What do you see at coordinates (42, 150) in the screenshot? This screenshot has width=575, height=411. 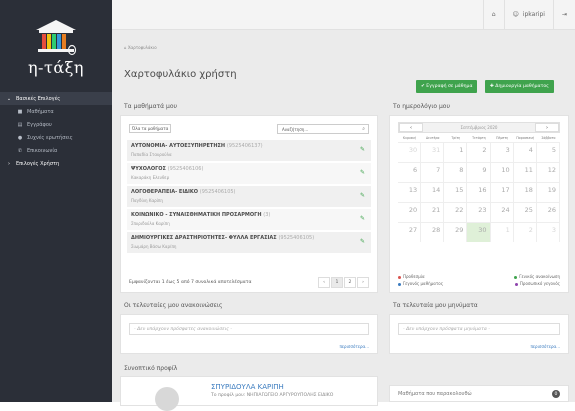 I see `sidebar-item-label: Επικοινωνία` at bounding box center [42, 150].